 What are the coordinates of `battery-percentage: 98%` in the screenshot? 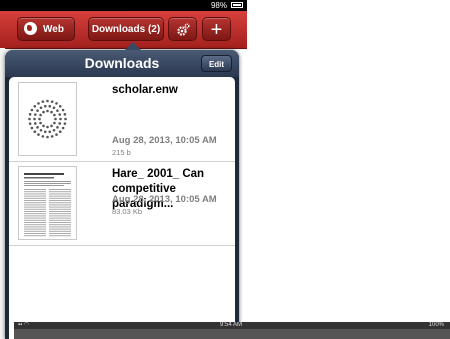 It's located at (218, 5).